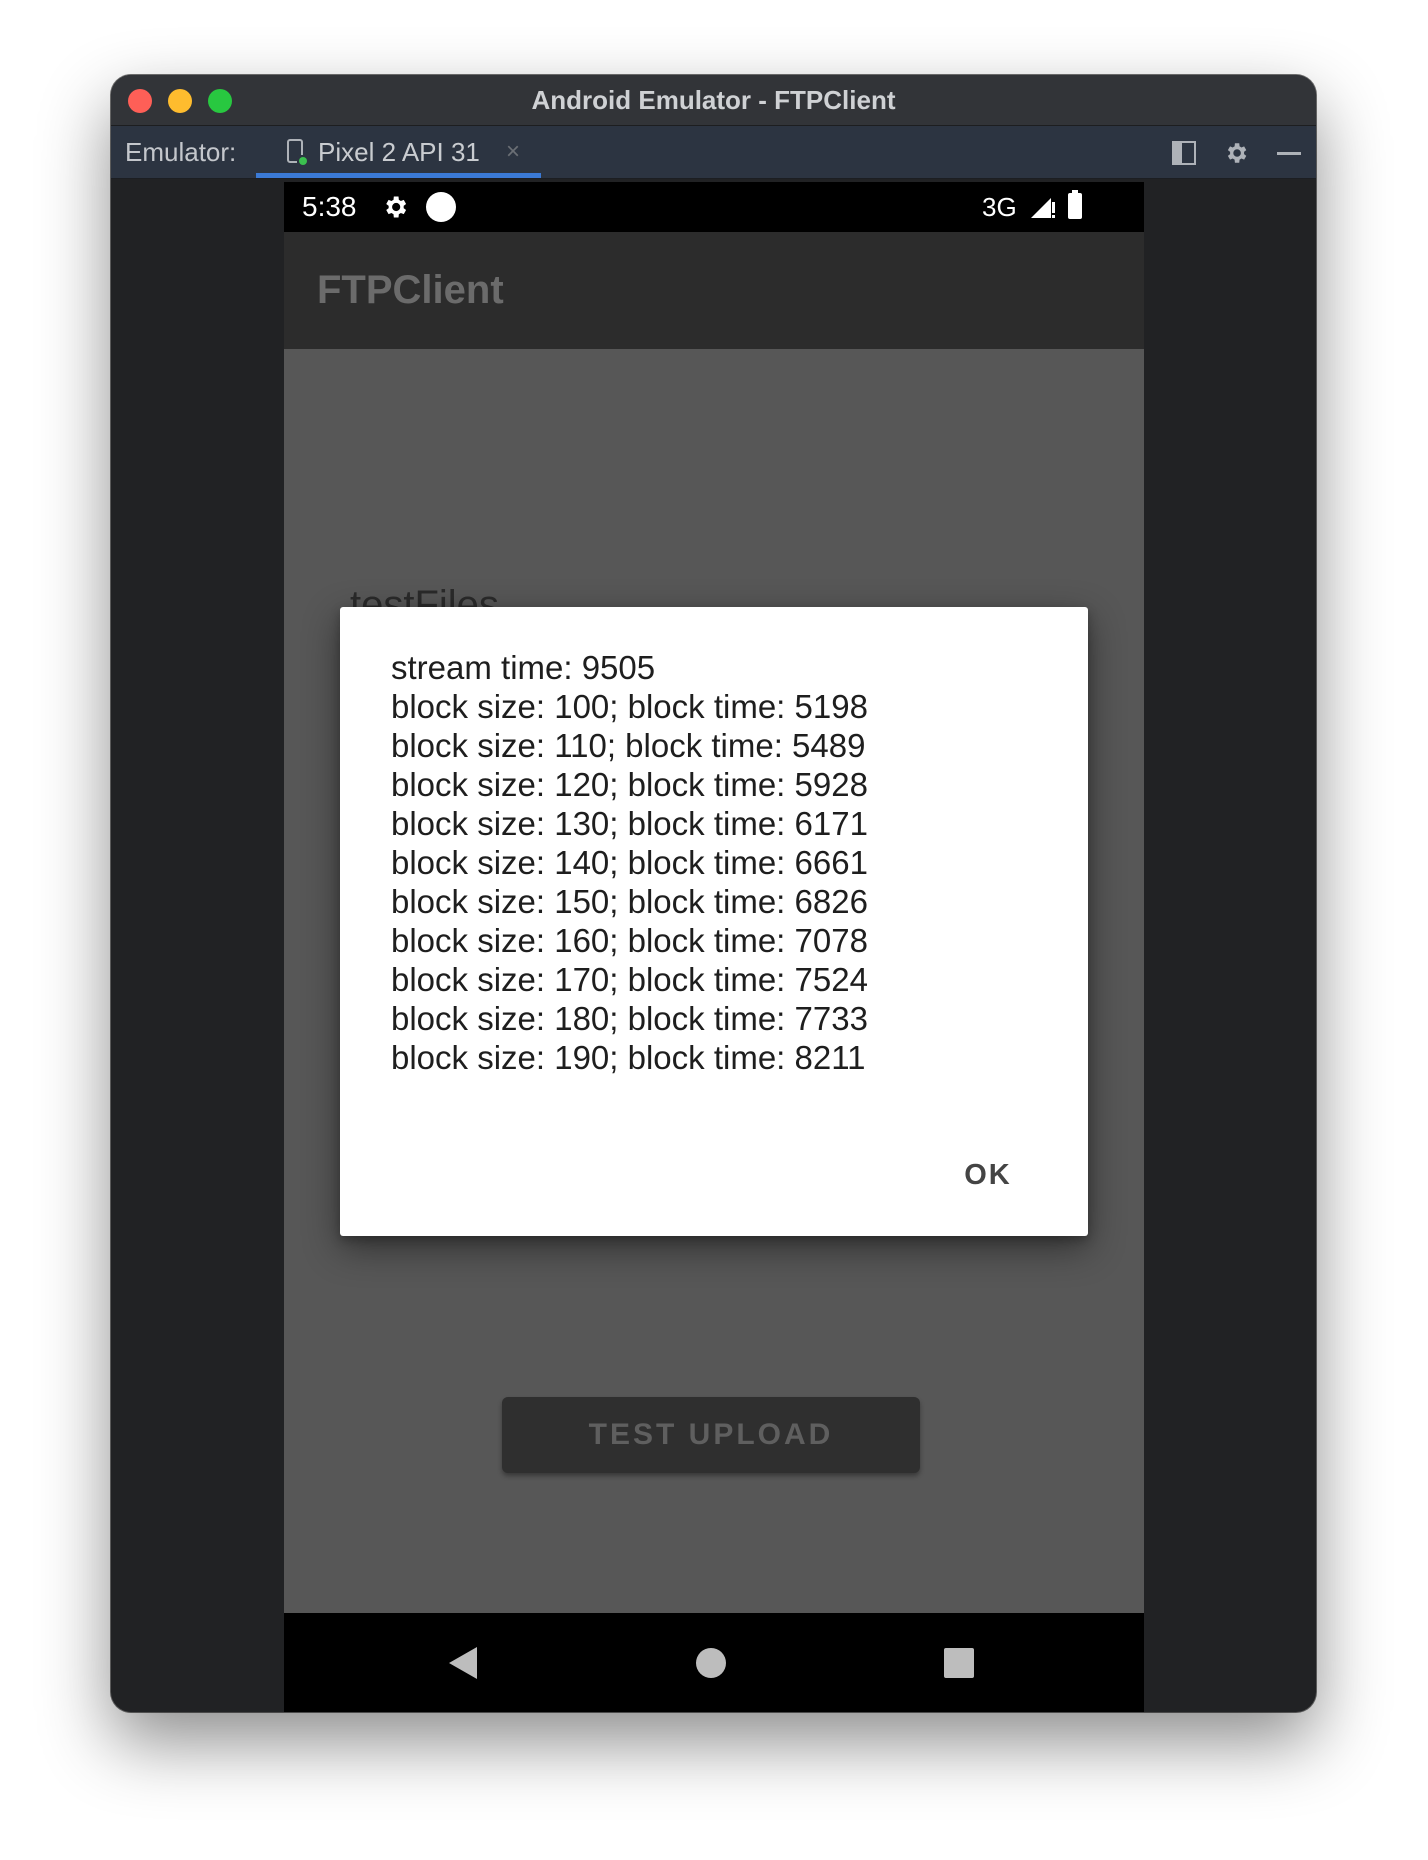 The width and height of the screenshot is (1428, 1860). What do you see at coordinates (714, 207) in the screenshot?
I see `status-bar: 5:38 3G` at bounding box center [714, 207].